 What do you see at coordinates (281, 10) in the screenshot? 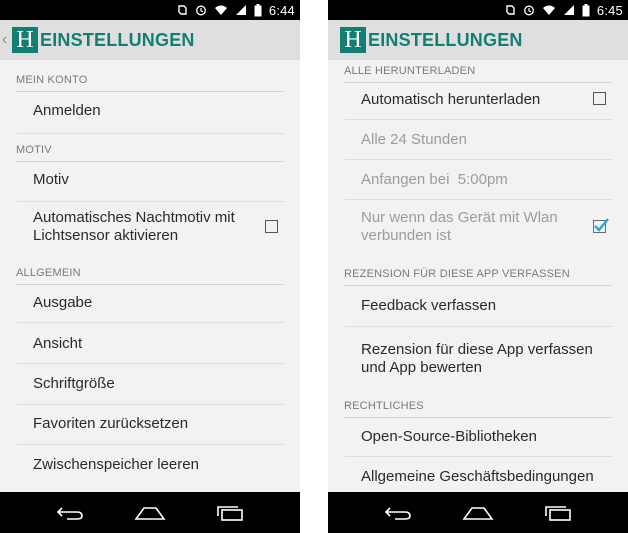
I see `clock: 6:44` at bounding box center [281, 10].